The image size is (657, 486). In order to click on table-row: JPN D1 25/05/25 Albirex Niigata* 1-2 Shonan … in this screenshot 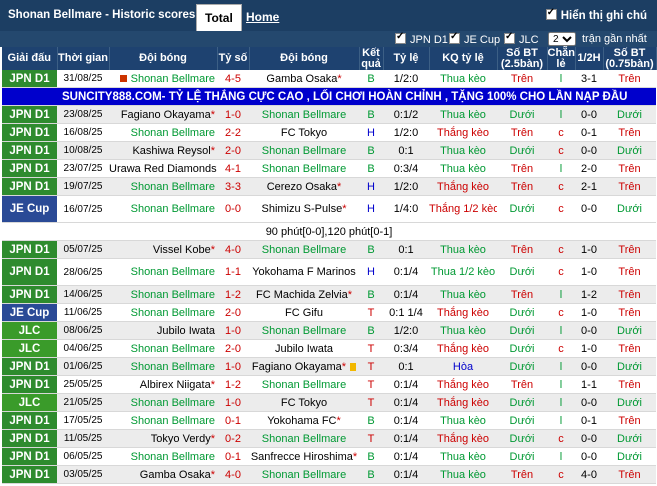, I will do `click(329, 384)`.